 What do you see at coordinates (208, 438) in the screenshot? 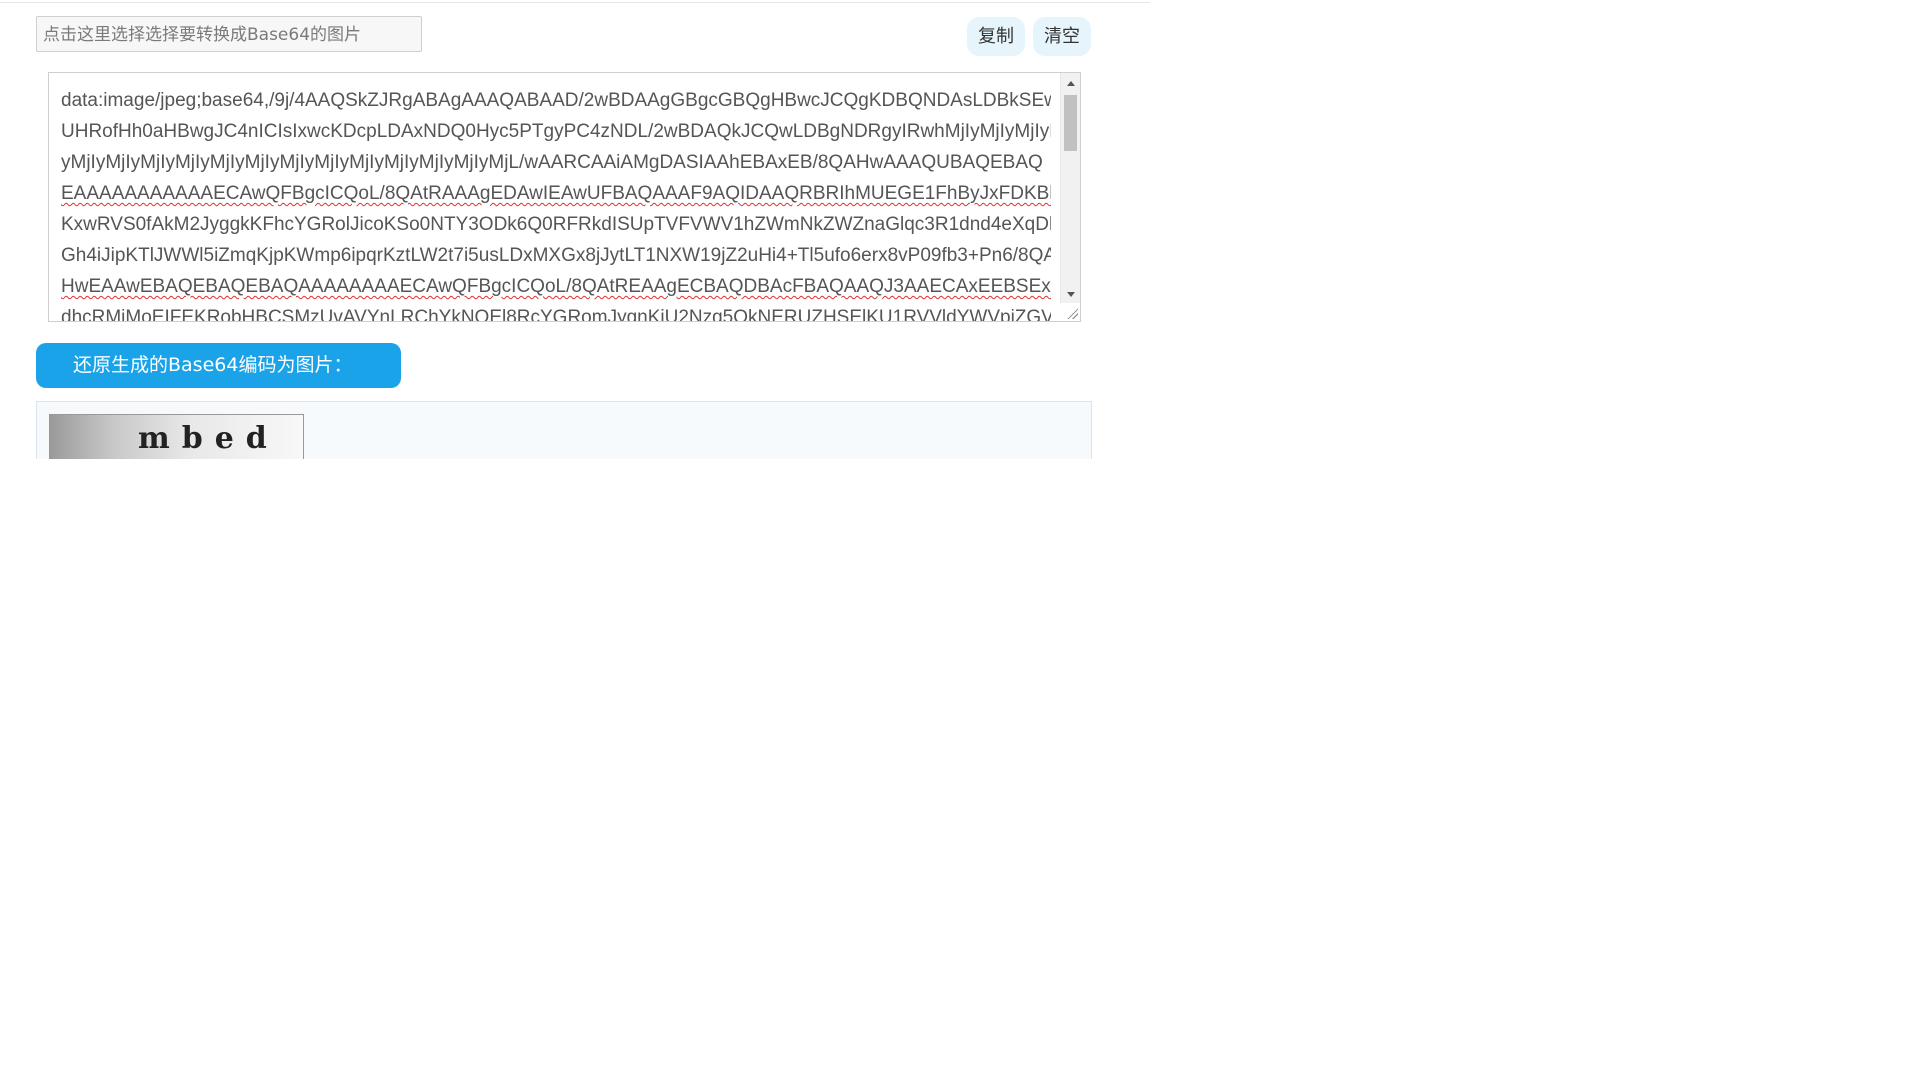
I see `captcha-image-text: mbed` at bounding box center [208, 438].